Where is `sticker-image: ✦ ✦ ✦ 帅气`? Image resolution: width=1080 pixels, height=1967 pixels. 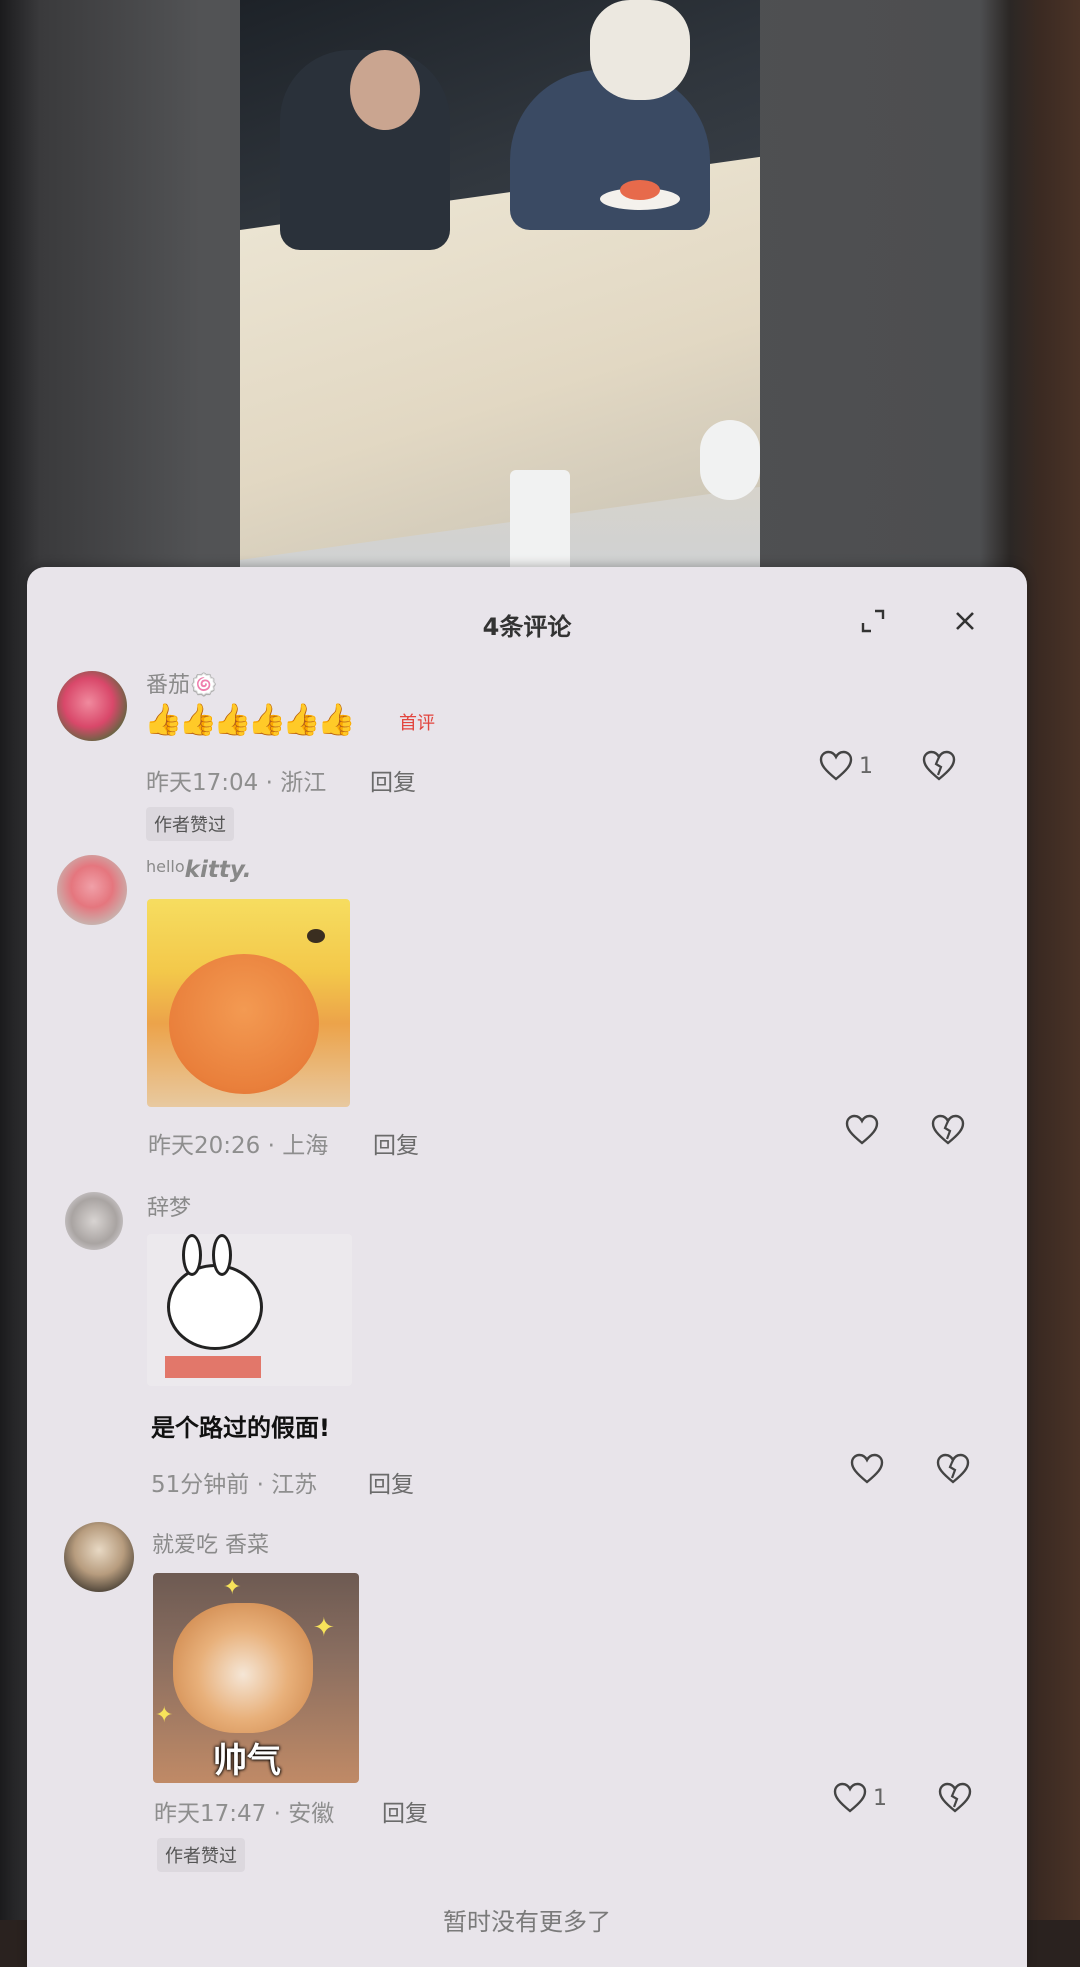
sticker-image: ✦ ✦ ✦ 帅气 is located at coordinates (256, 1678).